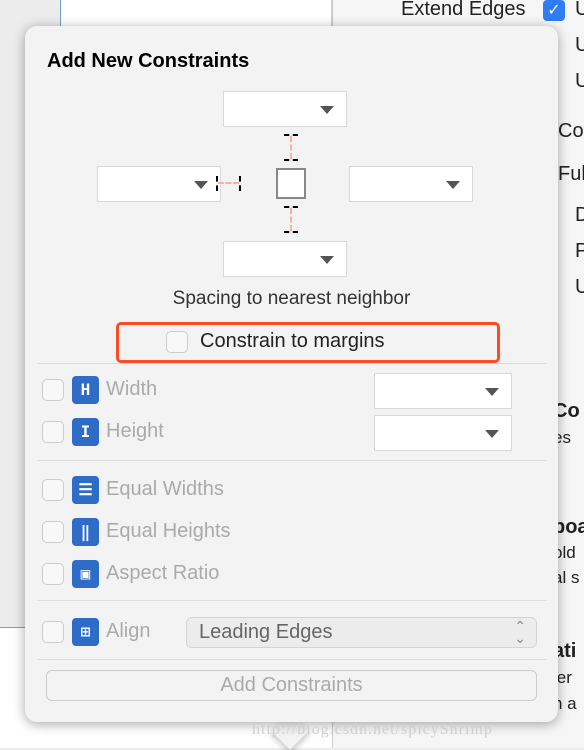 The height and width of the screenshot is (750, 584). I want to click on inspector-fragment: P, so click(579, 251).